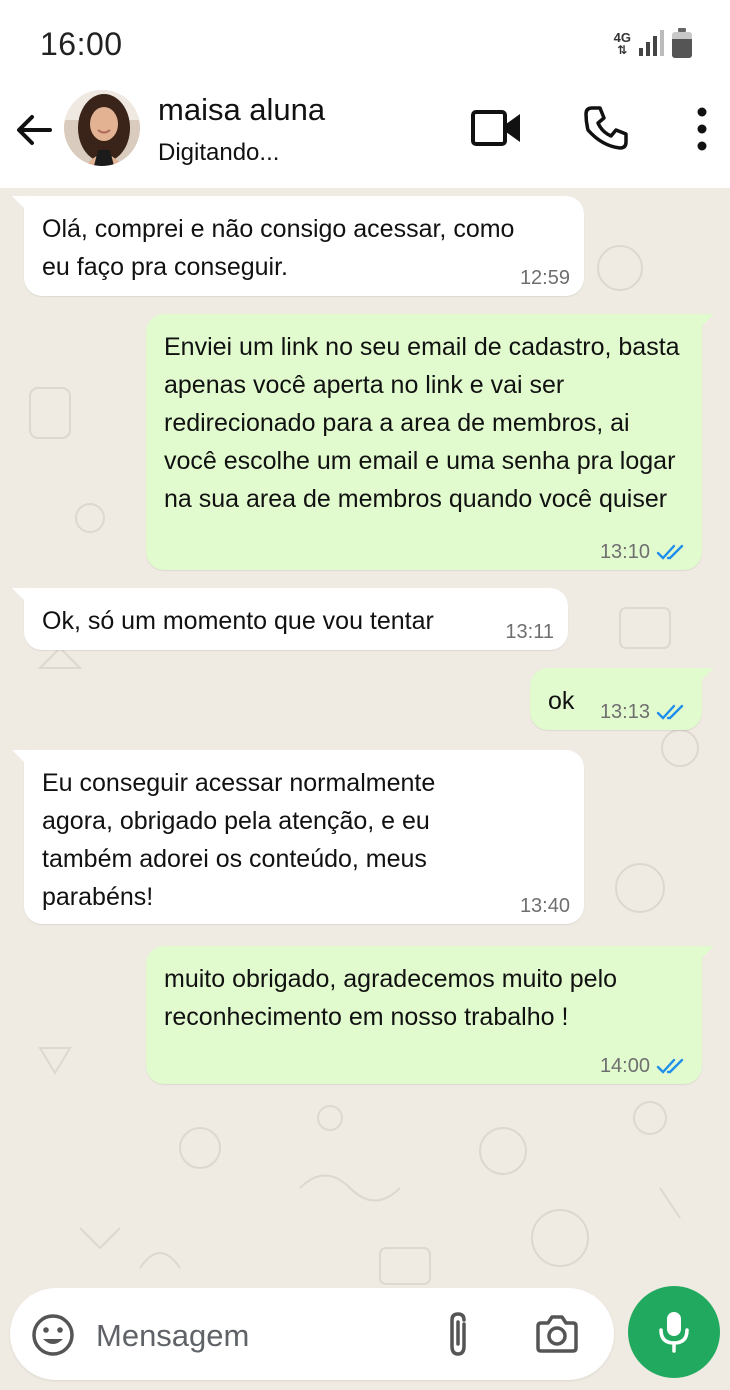  What do you see at coordinates (624, 712) in the screenshot?
I see `message-time: 13:13` at bounding box center [624, 712].